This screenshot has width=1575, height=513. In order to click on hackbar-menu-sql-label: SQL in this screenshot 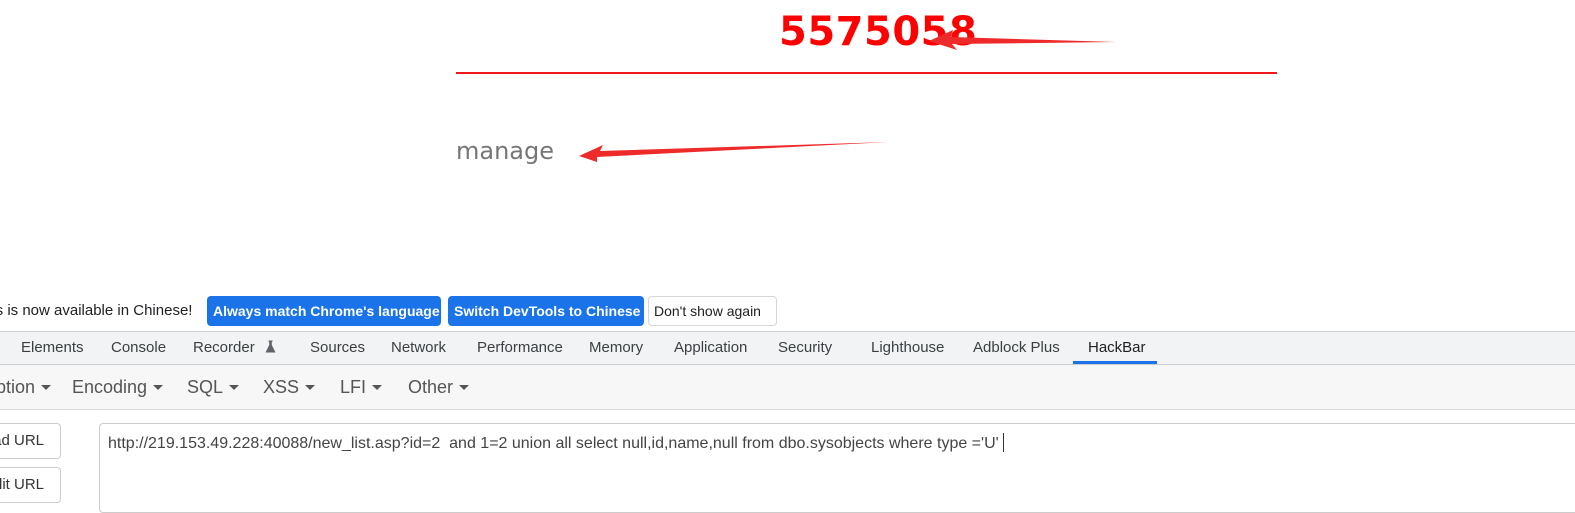, I will do `click(205, 387)`.